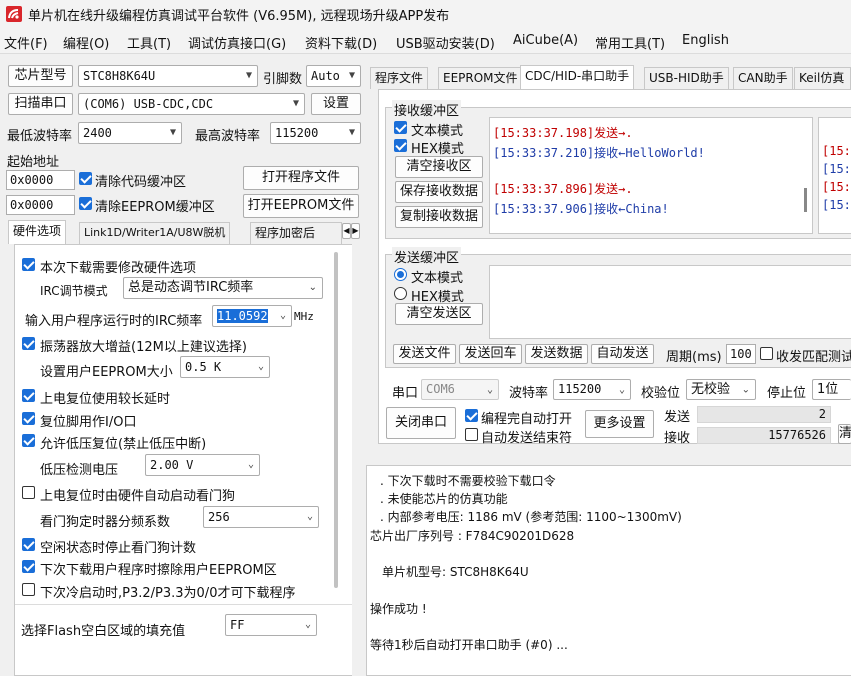  What do you see at coordinates (261, 517) in the screenshot?
I see `wdt-div-select: 256 ⌄` at bounding box center [261, 517].